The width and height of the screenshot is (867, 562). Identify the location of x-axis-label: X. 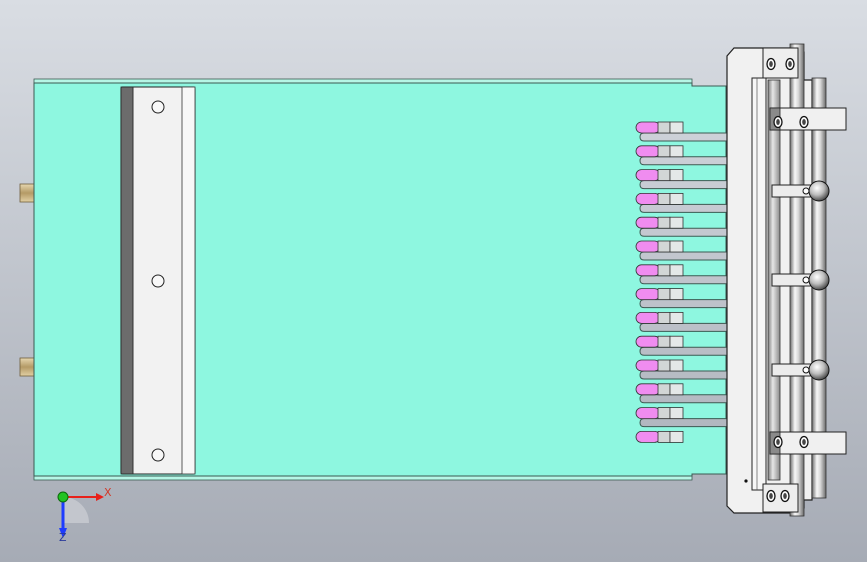
(108, 492).